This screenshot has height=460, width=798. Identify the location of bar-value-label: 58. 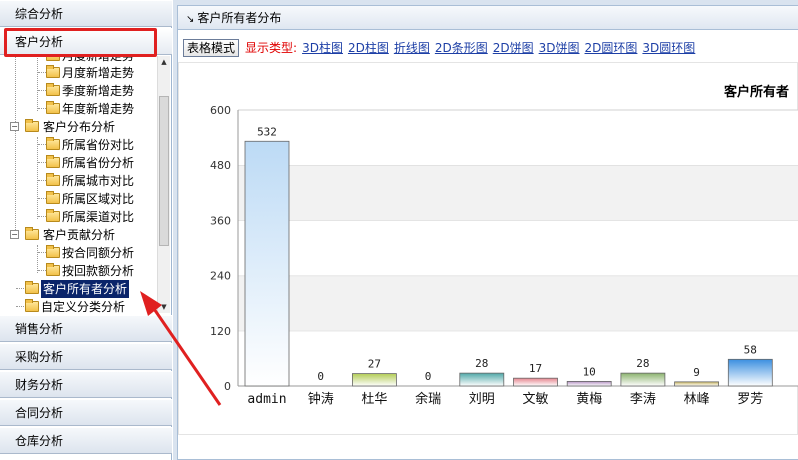
(750, 349).